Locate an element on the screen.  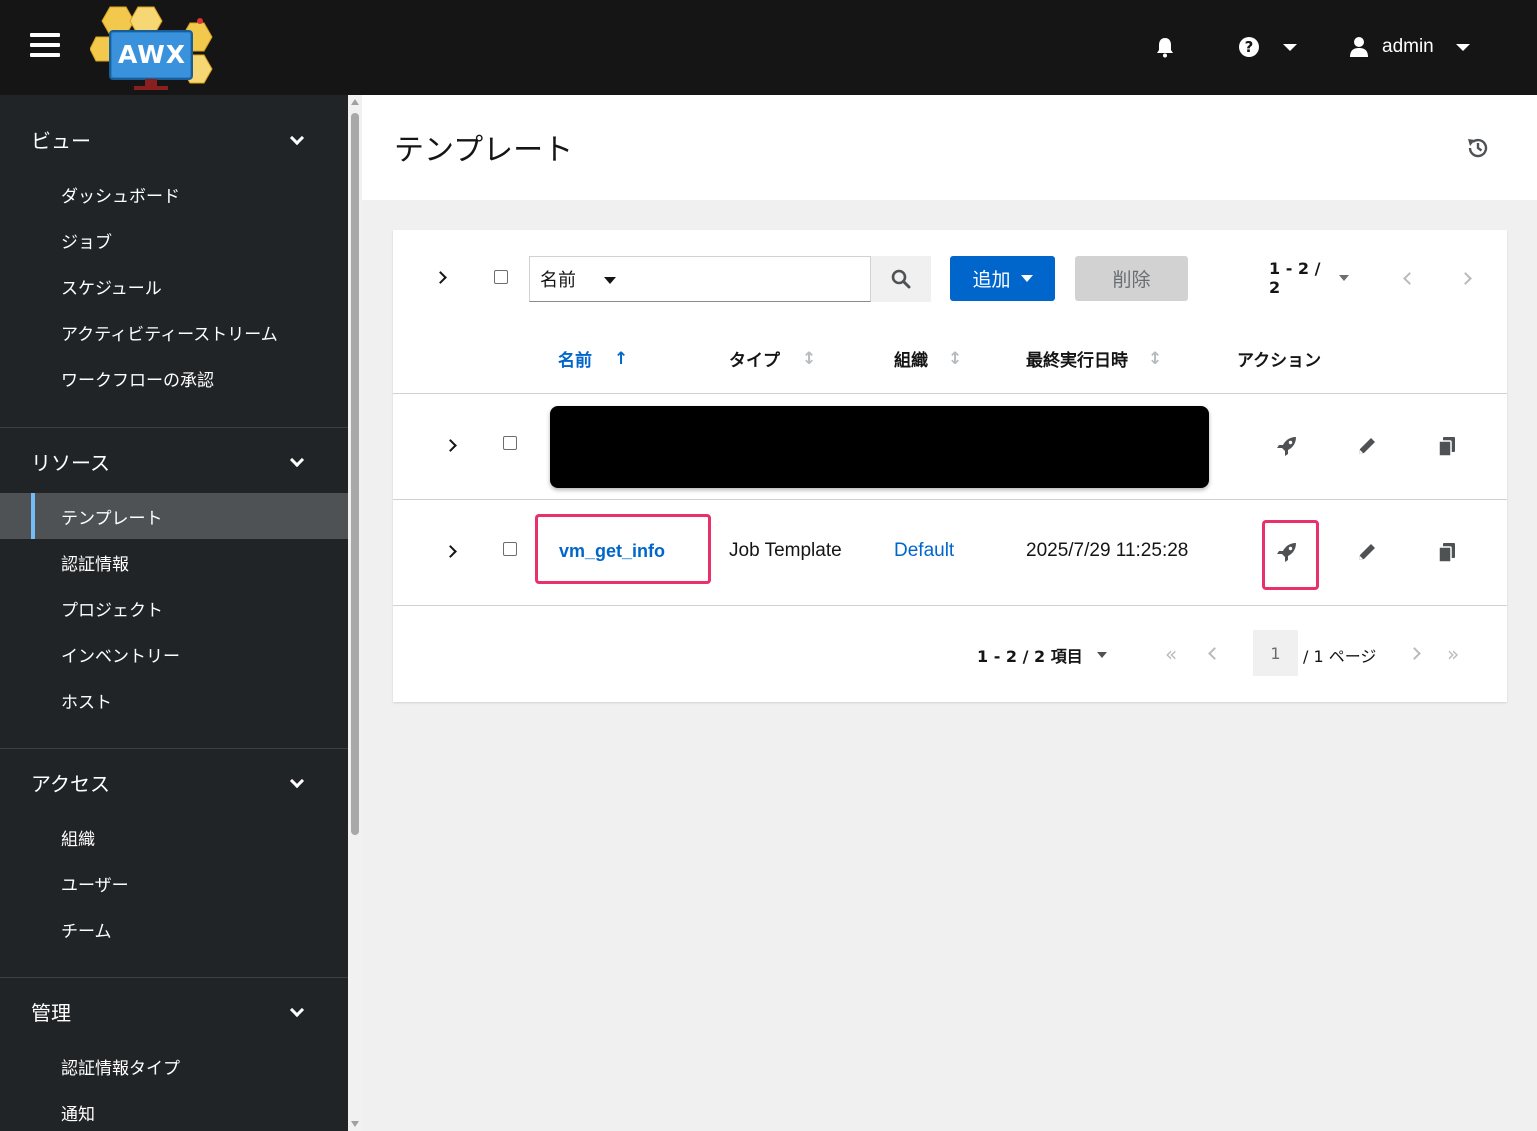
page-number-input: 1 is located at coordinates (1275, 653).